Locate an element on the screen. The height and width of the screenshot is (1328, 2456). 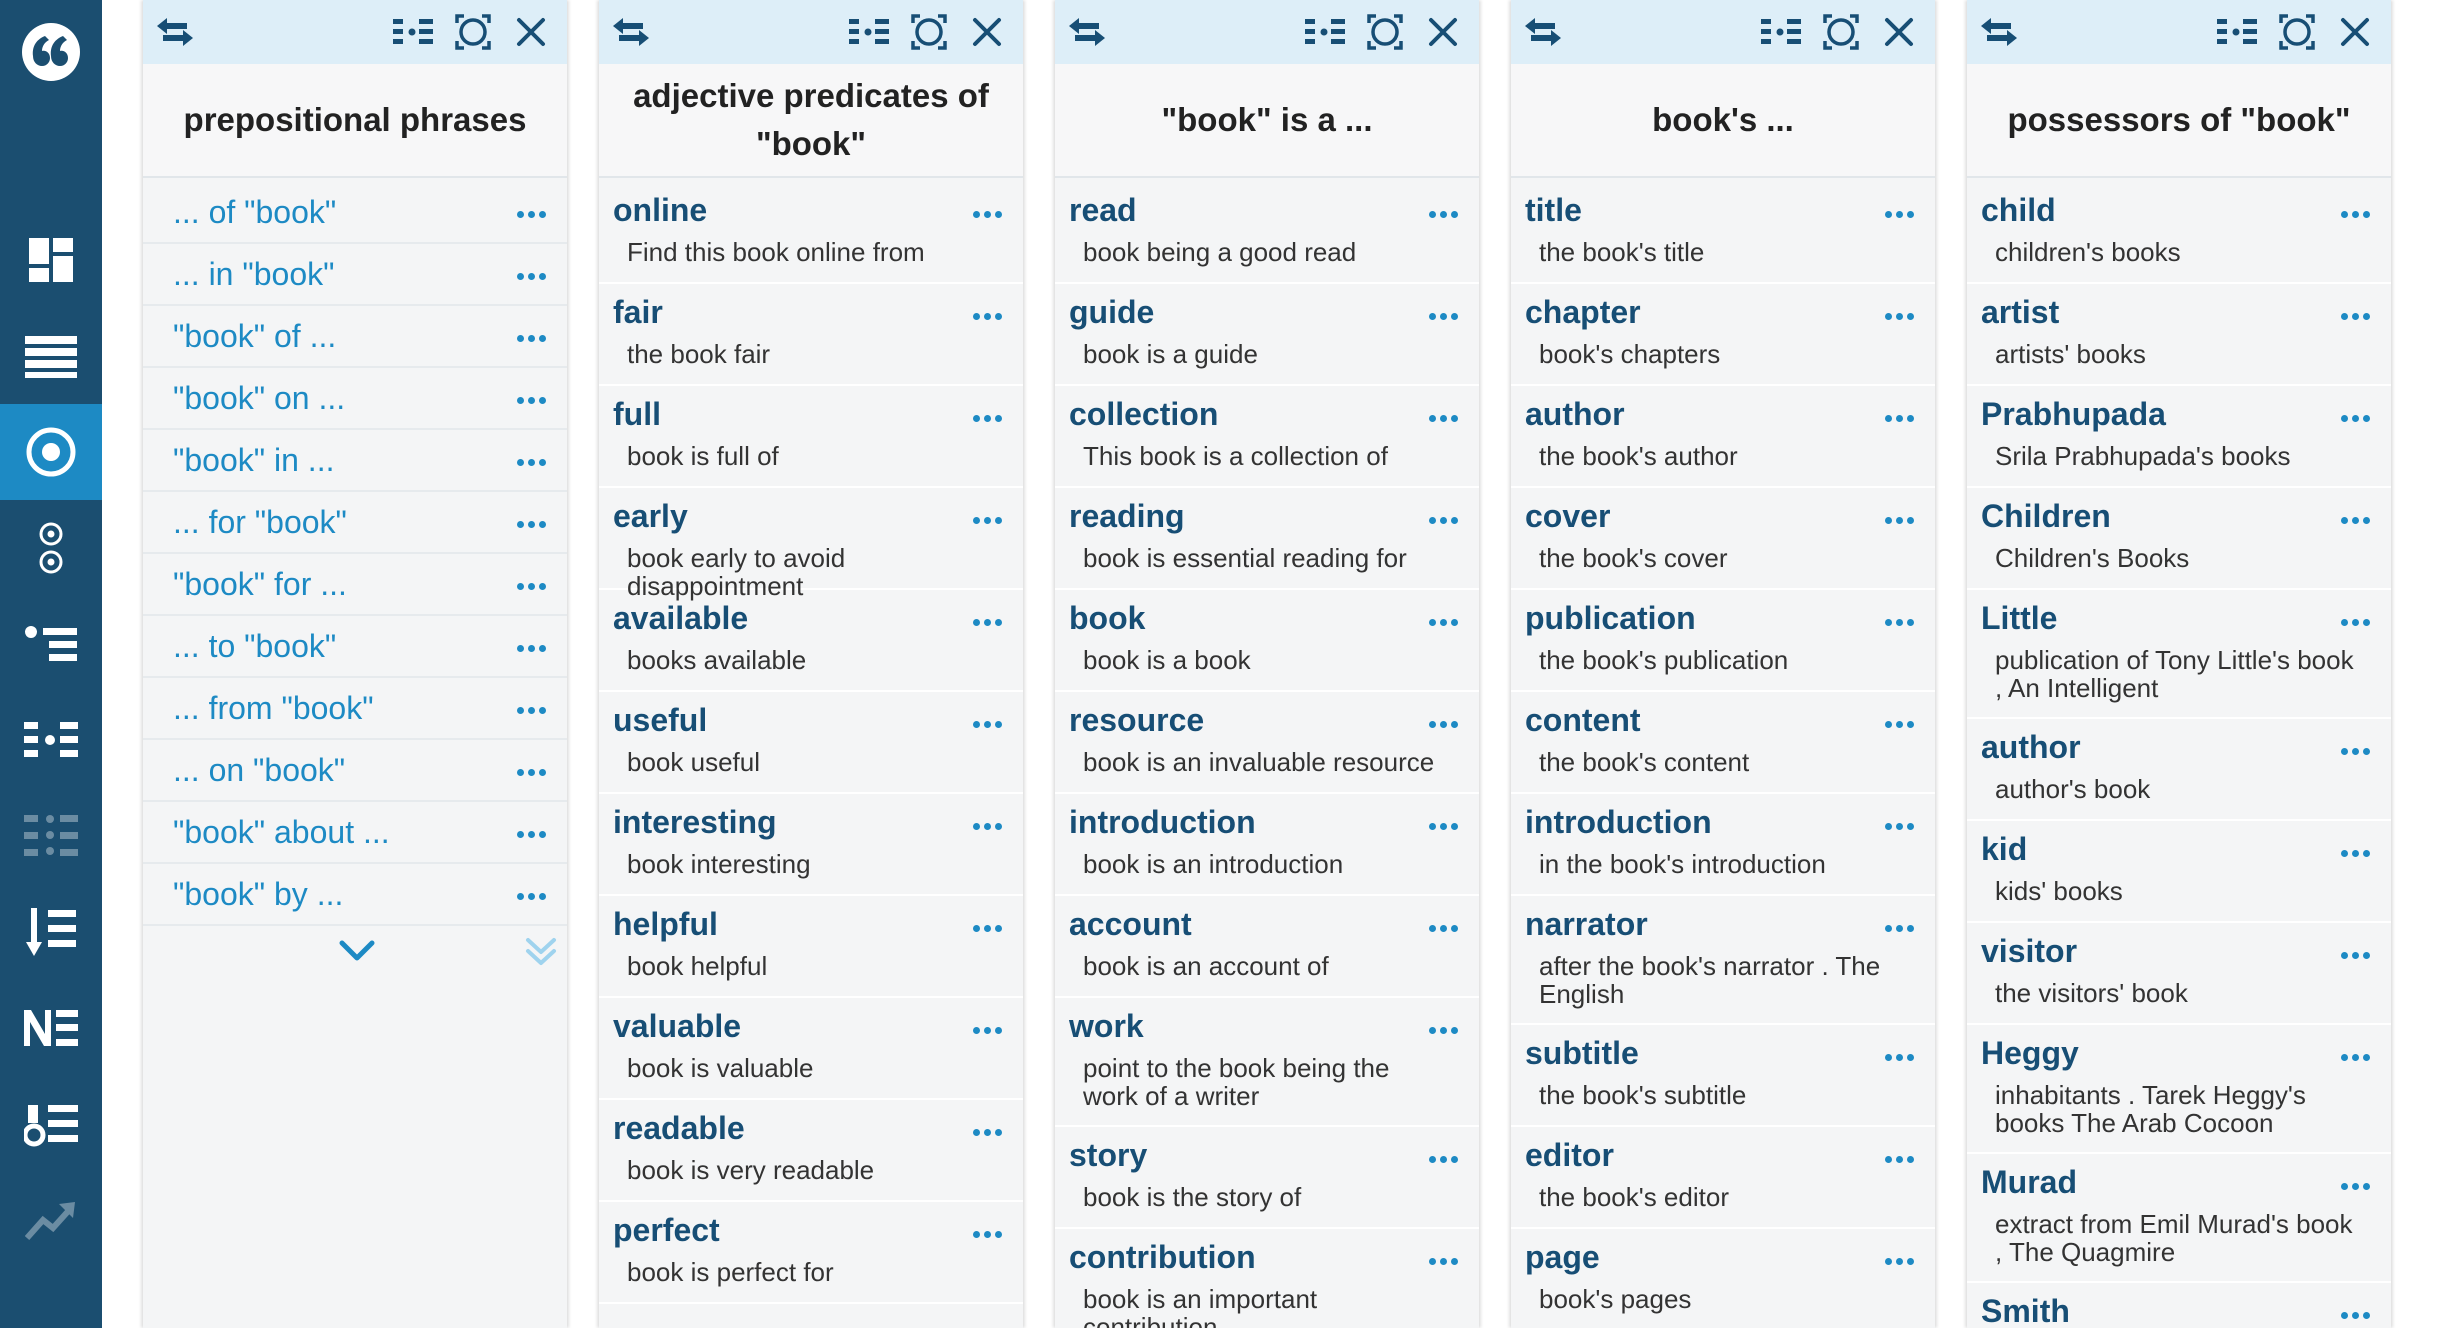
entry-word: title is located at coordinates (1553, 210).